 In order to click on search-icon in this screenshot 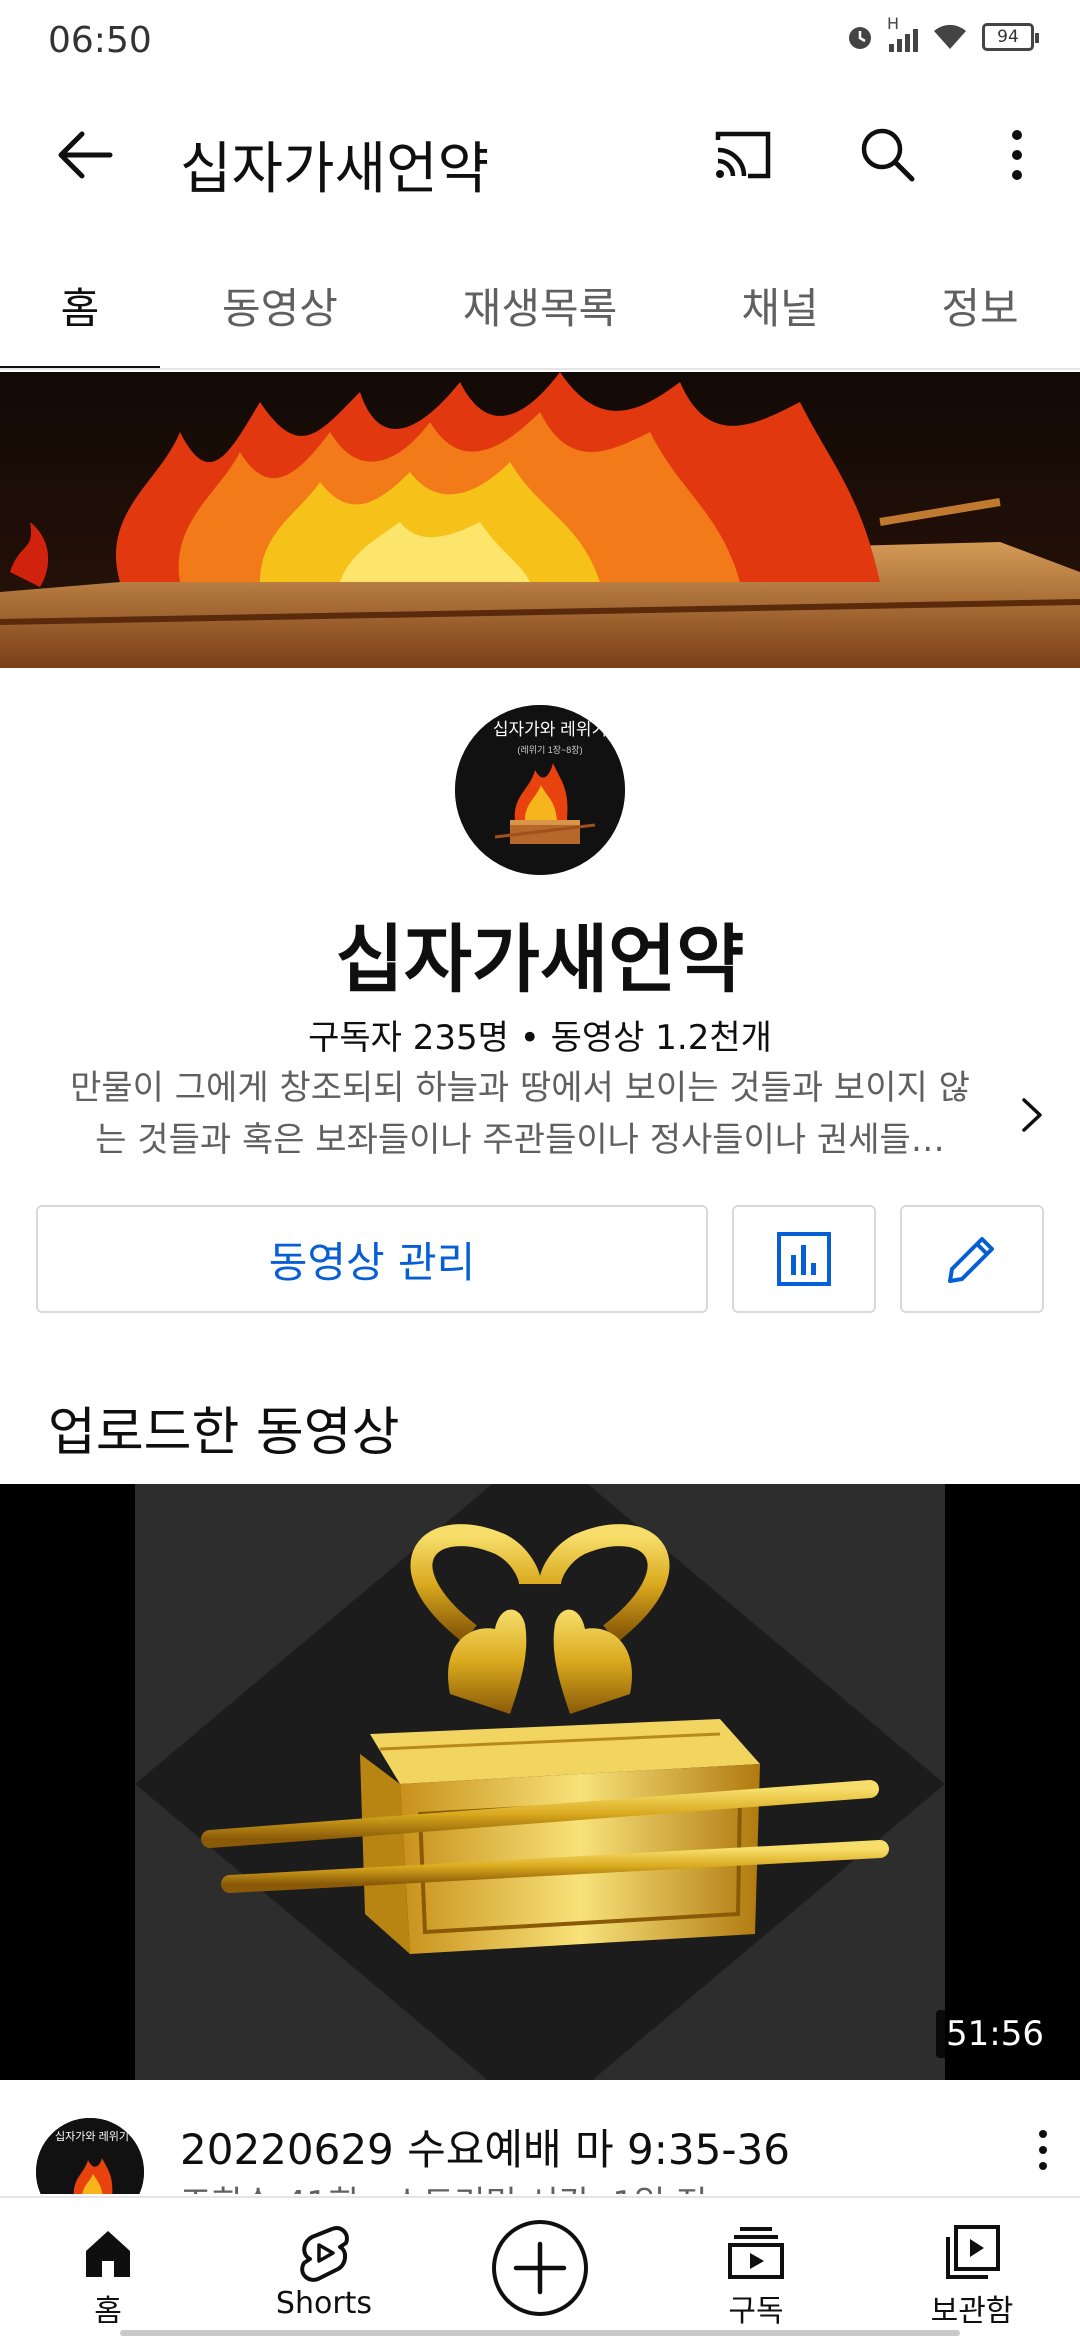, I will do `click(887, 155)`.